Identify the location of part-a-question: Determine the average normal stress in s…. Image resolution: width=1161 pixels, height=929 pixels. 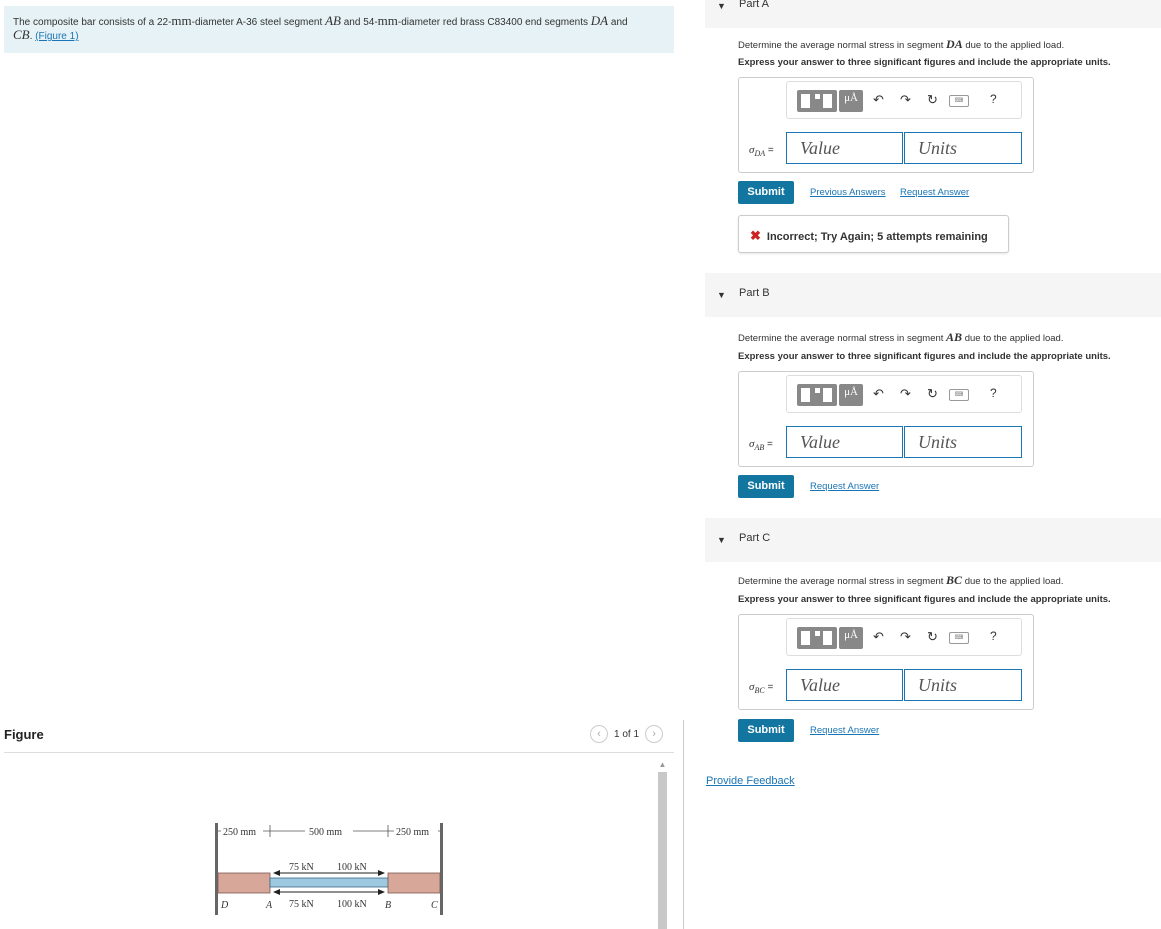
(901, 44).